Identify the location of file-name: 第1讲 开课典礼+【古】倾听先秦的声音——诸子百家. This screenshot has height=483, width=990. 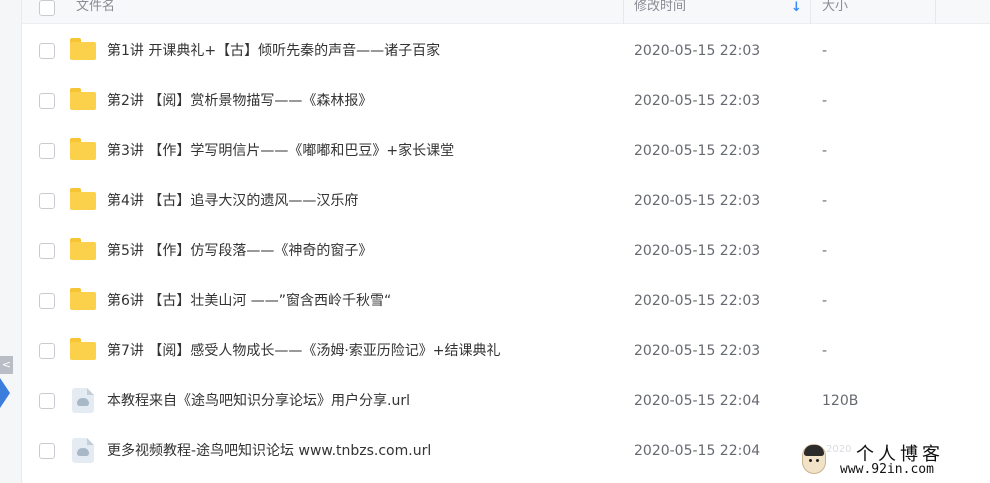
(273, 51).